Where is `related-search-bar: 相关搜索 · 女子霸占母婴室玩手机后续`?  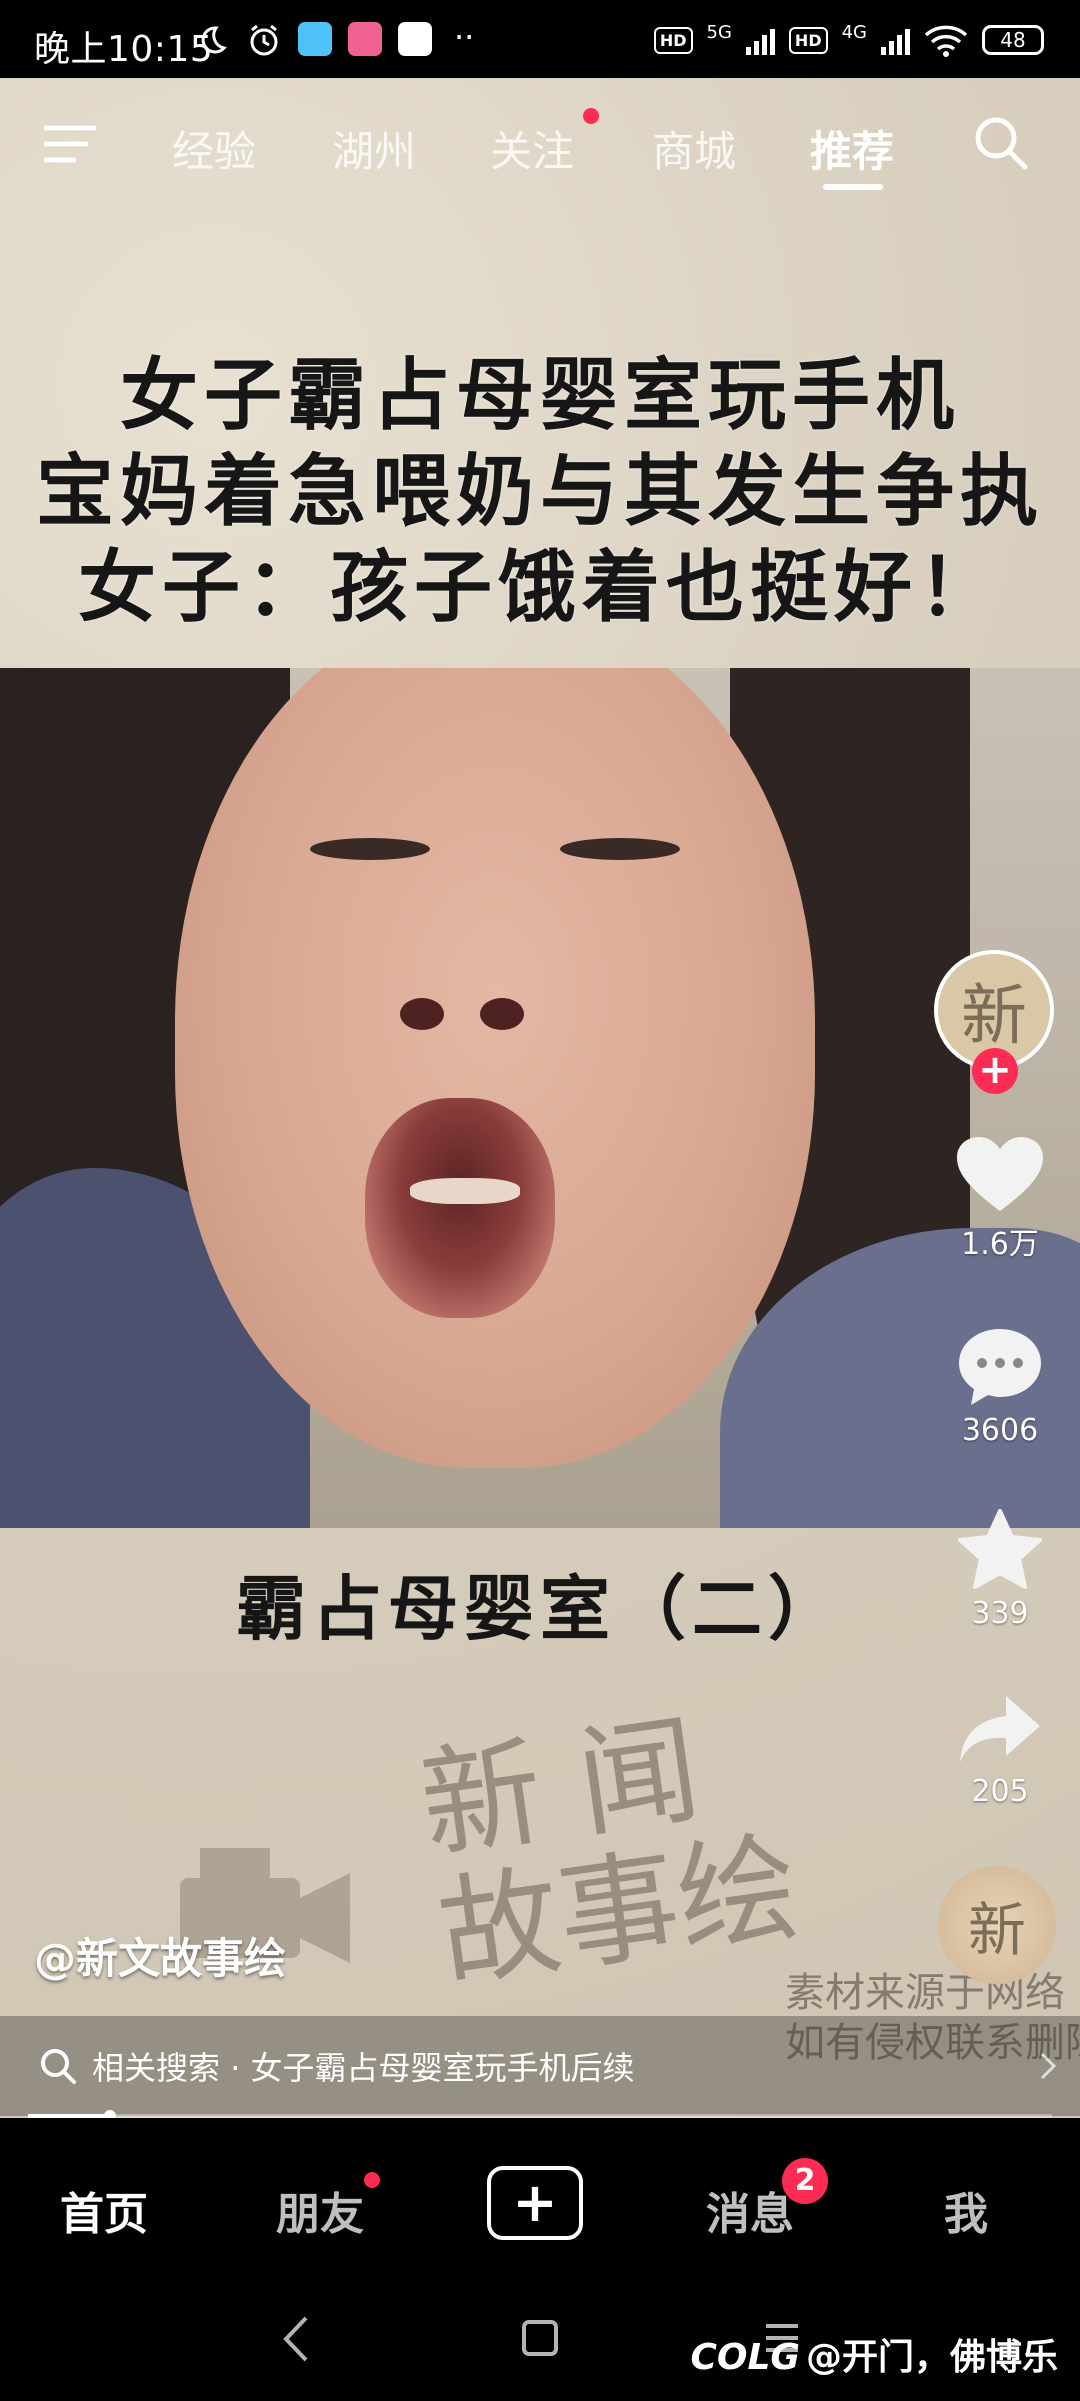
related-search-bar: 相关搜索 · 女子霸占母婴室玩手机后续 is located at coordinates (540, 2066).